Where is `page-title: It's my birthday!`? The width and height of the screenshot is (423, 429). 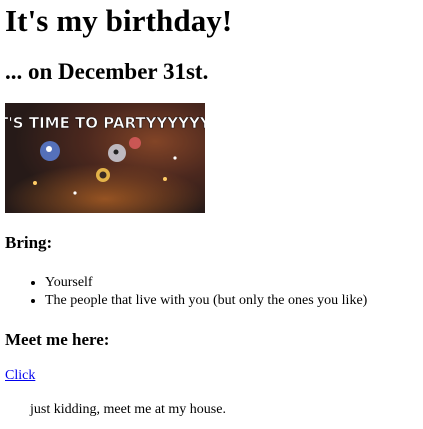 page-title: It's my birthday! is located at coordinates (119, 20).